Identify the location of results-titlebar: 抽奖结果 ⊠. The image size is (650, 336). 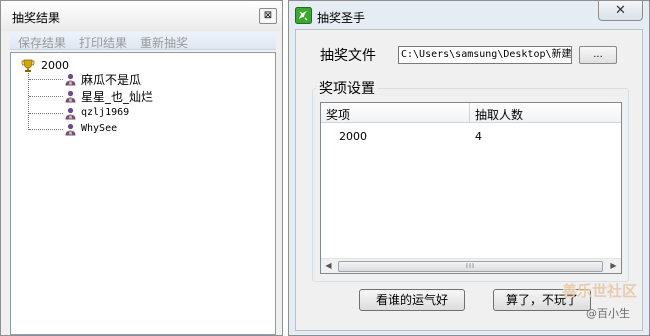
(141, 16).